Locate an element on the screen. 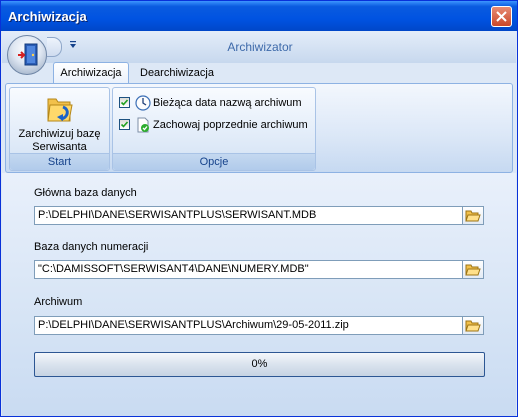 The height and width of the screenshot is (417, 518). window-title: Archiwizacja is located at coordinates (47, 16).